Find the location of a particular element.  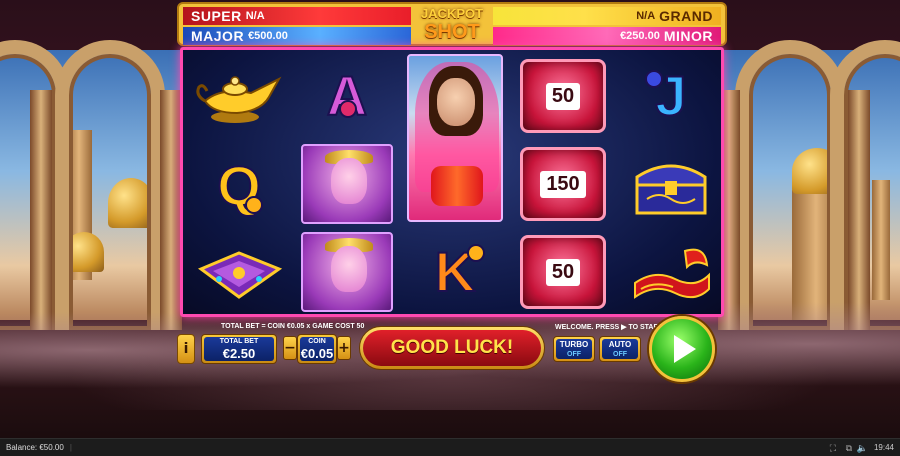

symbol-princess-stacked is located at coordinates (455, 138).